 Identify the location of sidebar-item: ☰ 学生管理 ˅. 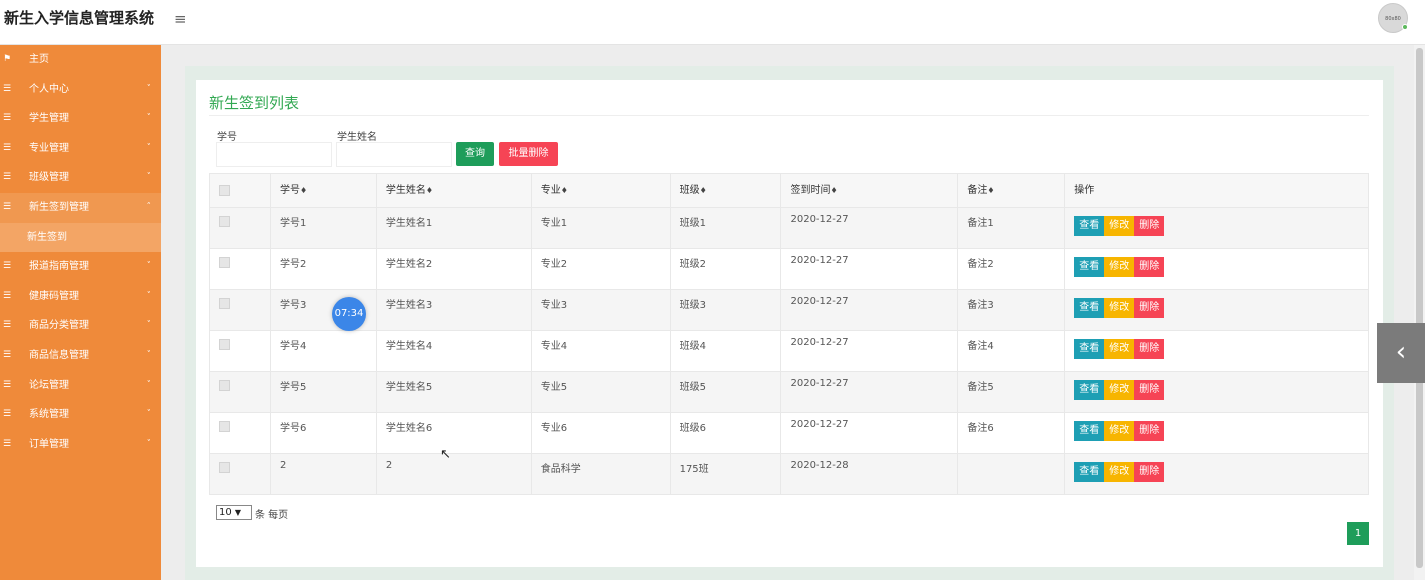
(80, 119).